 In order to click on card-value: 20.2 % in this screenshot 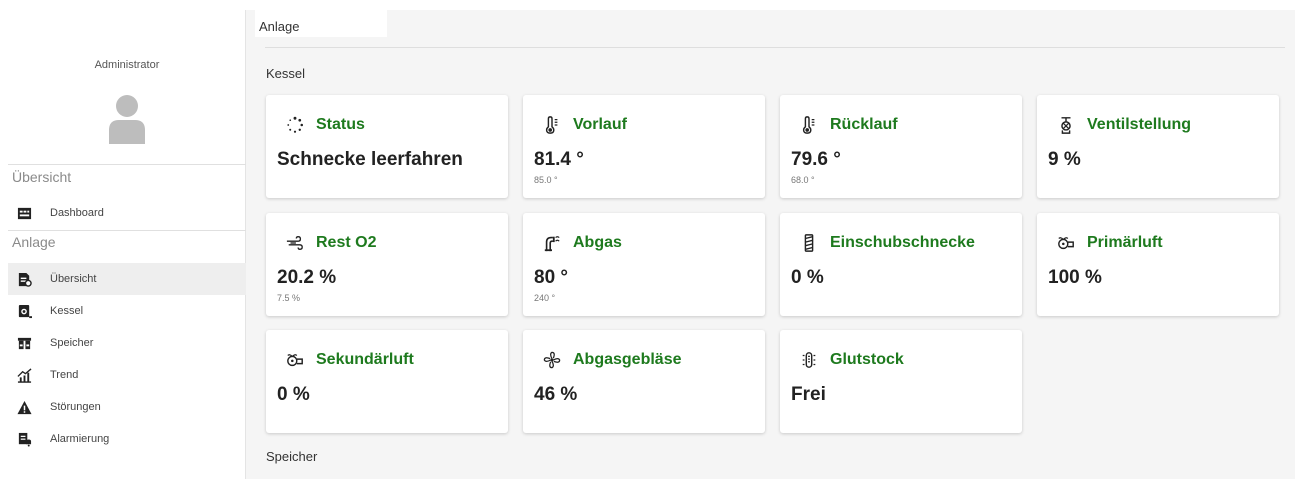, I will do `click(307, 277)`.